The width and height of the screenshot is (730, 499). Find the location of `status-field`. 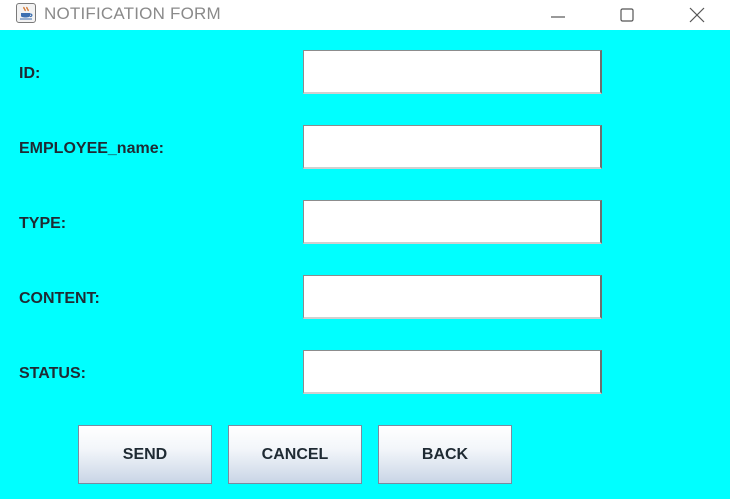

status-field is located at coordinates (452, 372).